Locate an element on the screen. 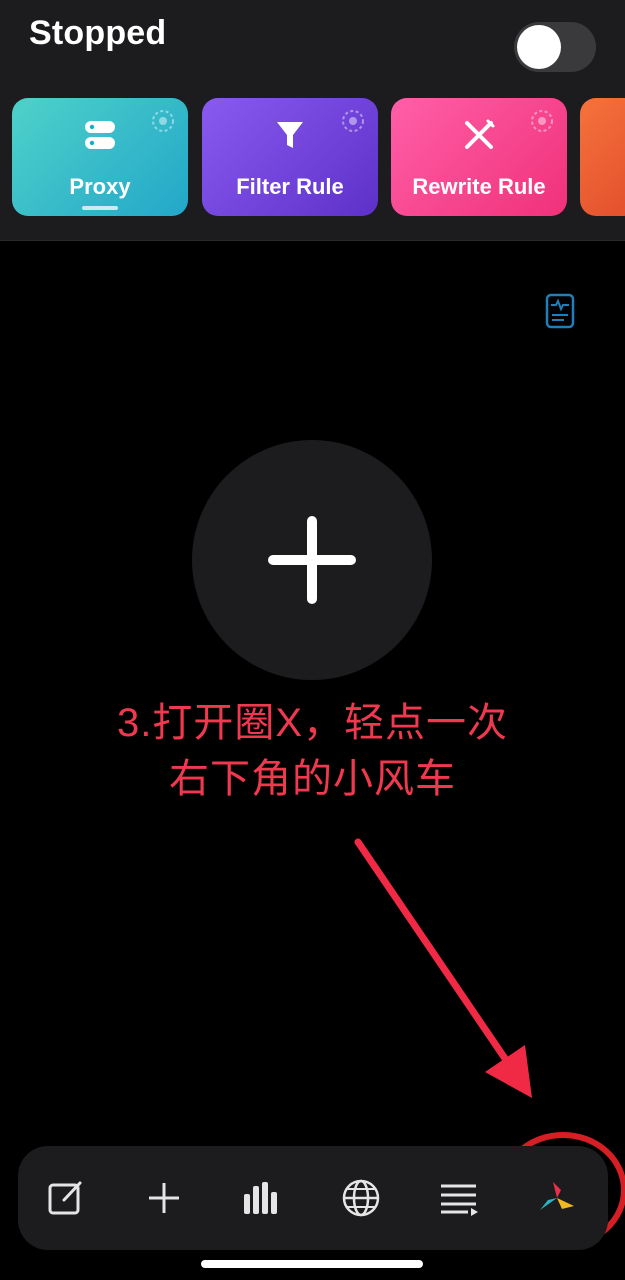 The image size is (625, 1280). home-indicator is located at coordinates (312, 1264).